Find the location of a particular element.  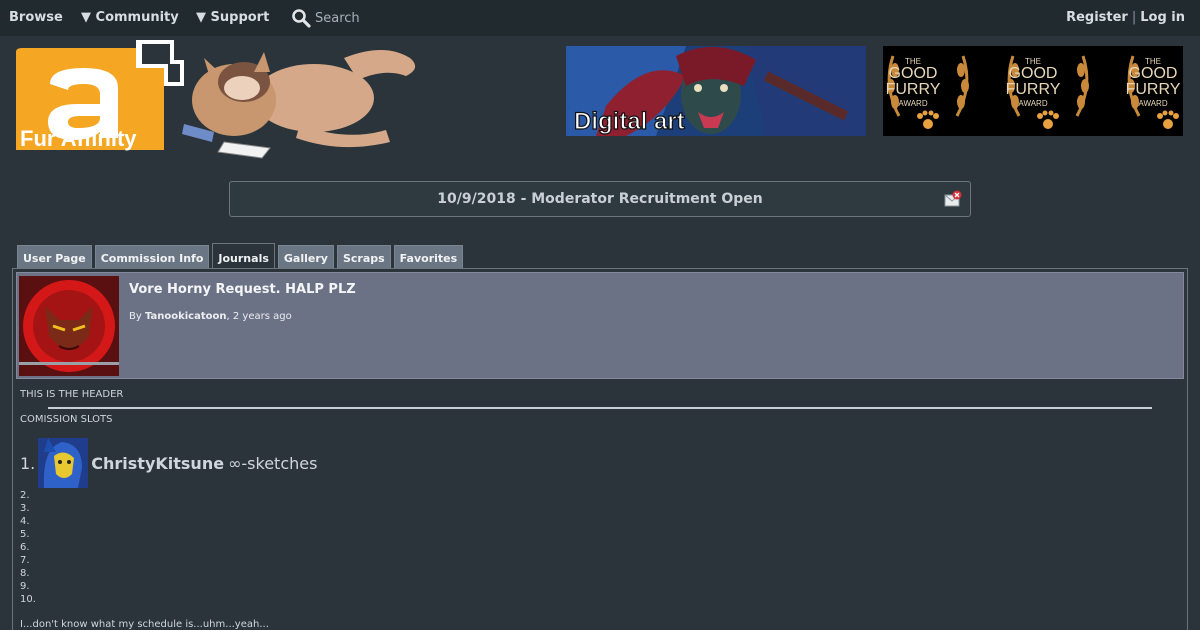

slot-number: 2. is located at coordinates (25, 495).